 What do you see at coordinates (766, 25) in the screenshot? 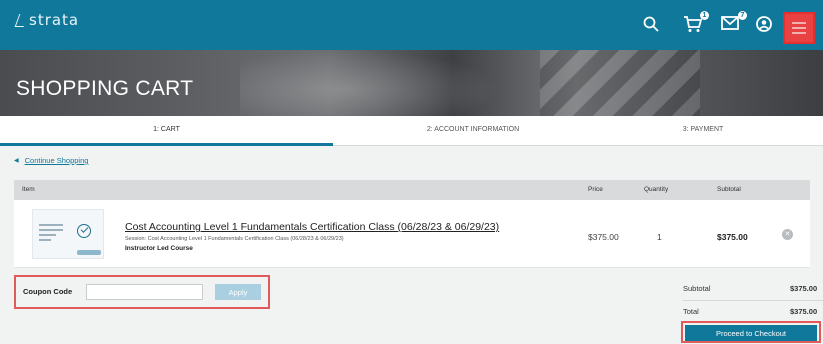
I see `user-account-icon` at bounding box center [766, 25].